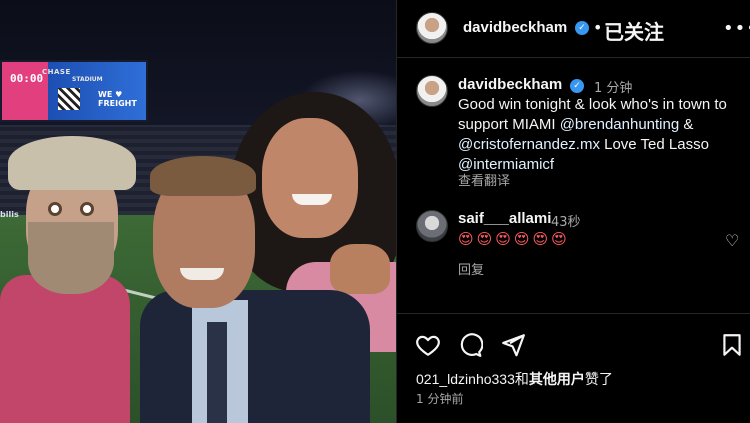 The height and width of the screenshot is (423, 750). What do you see at coordinates (620, 124) in the screenshot?
I see `mention-link: @brendanhunting` at bounding box center [620, 124].